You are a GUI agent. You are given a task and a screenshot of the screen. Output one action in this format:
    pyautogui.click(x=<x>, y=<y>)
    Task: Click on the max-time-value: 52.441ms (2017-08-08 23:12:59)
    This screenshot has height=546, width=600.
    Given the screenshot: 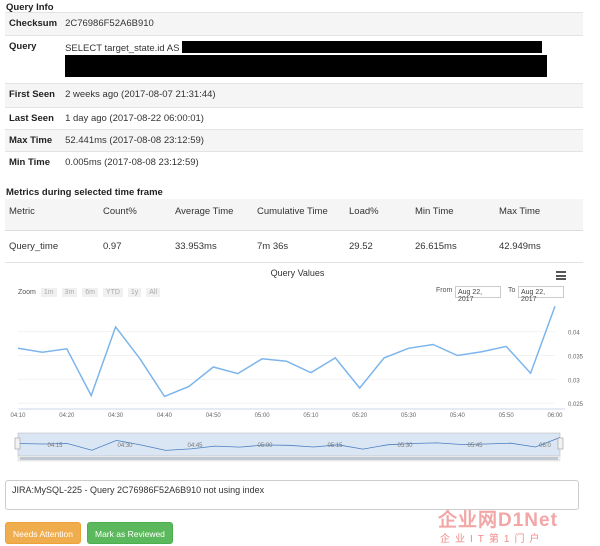 What is the action you would take?
    pyautogui.click(x=322, y=140)
    